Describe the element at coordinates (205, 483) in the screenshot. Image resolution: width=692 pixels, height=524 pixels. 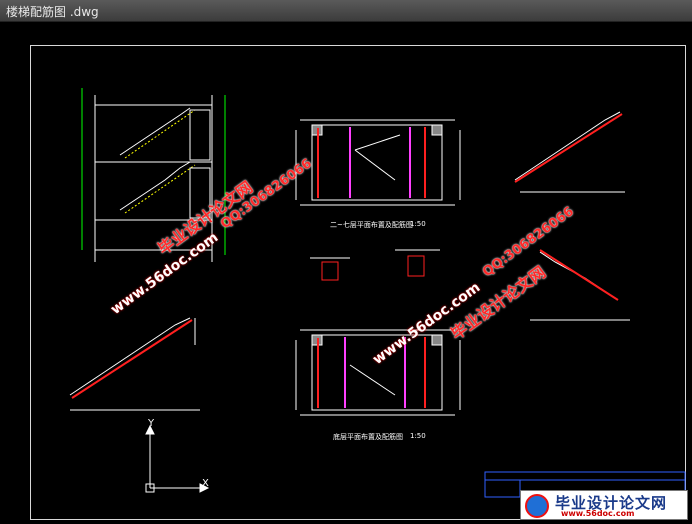
I see `ucs-x-label: X` at that location.